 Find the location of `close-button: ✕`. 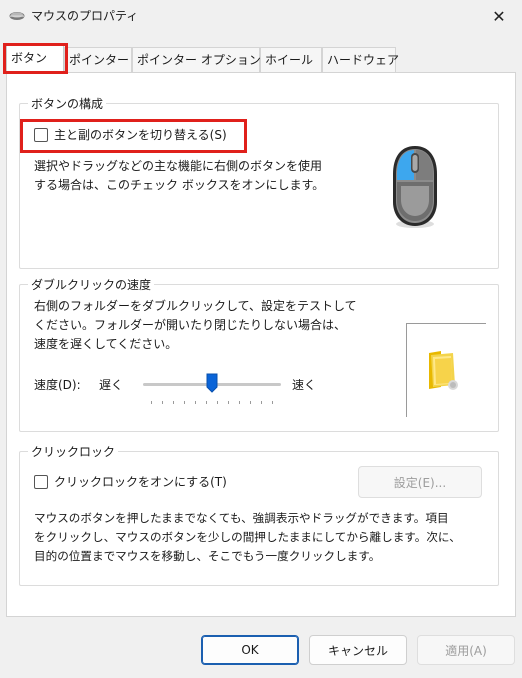

close-button: ✕ is located at coordinates (499, 16).